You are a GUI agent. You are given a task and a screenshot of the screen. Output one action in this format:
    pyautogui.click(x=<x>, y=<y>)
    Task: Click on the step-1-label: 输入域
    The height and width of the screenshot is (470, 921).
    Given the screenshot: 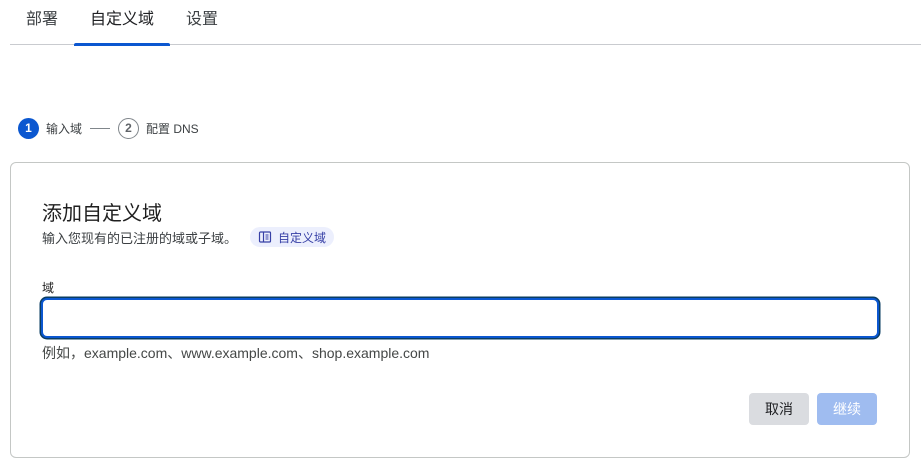 What is the action you would take?
    pyautogui.click(x=64, y=128)
    